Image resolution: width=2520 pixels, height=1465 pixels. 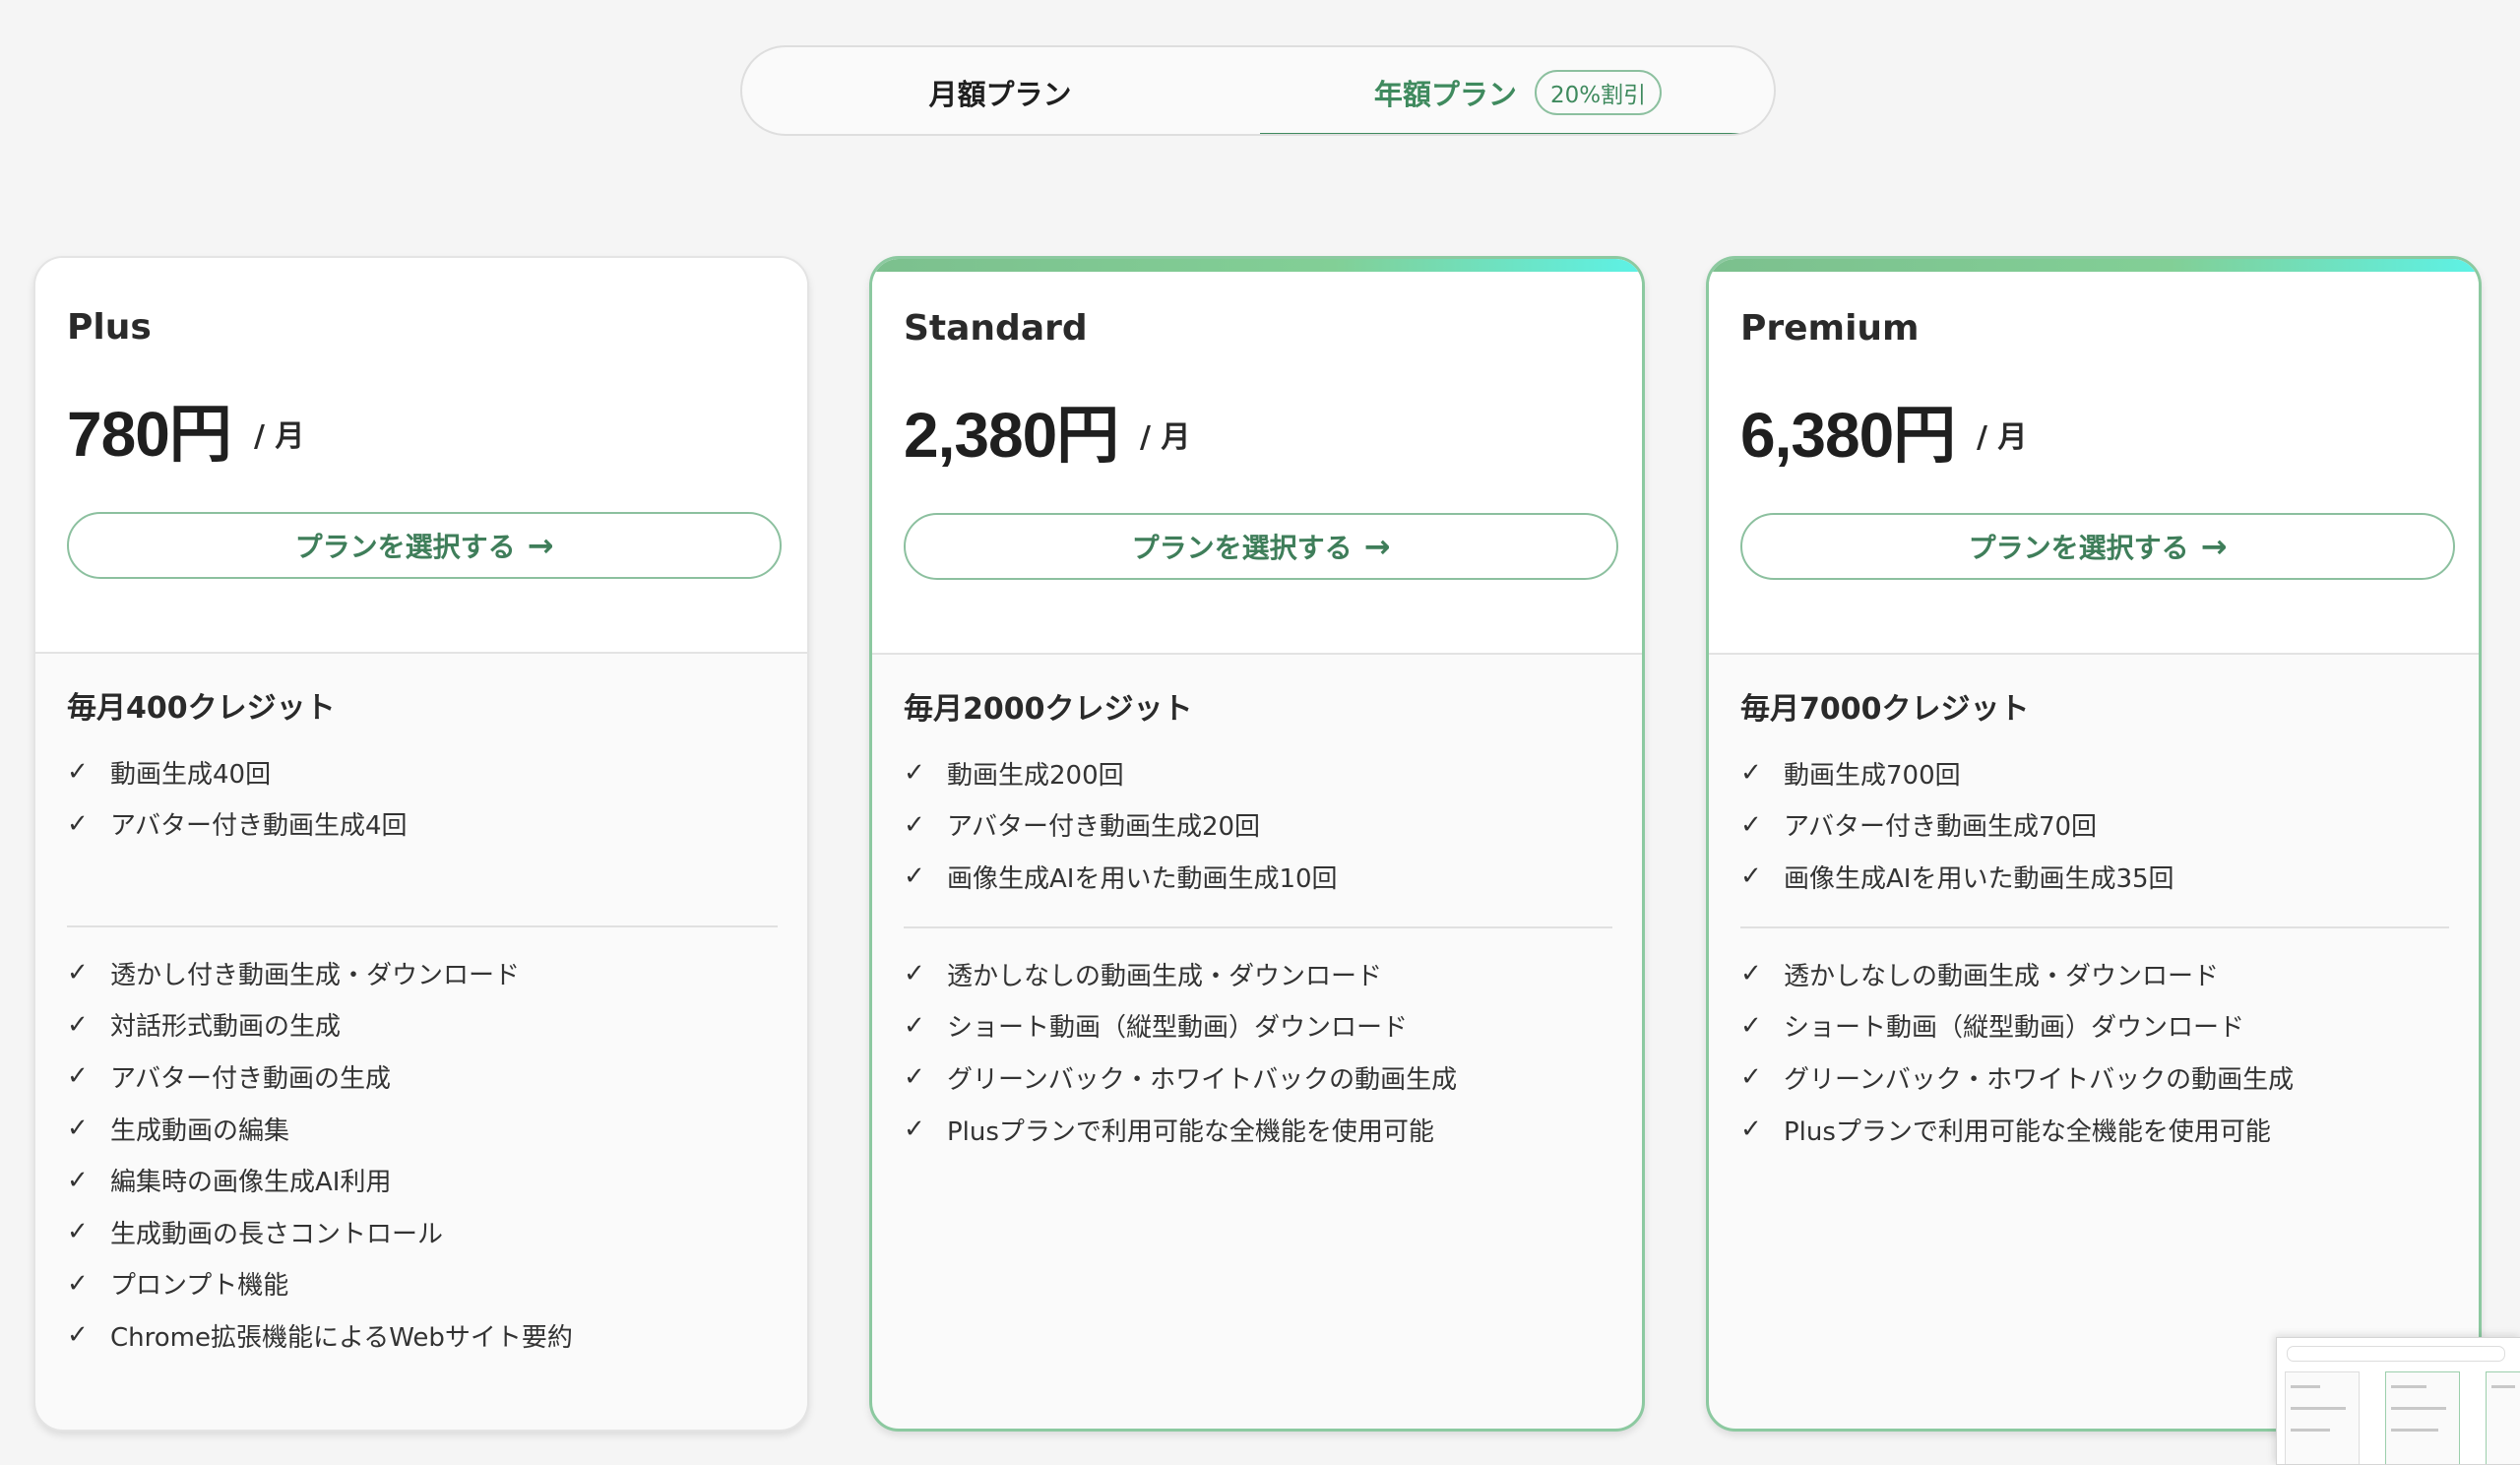 I want to click on list-item: ✓ アバター付き動画の生成, so click(x=229, y=1077).